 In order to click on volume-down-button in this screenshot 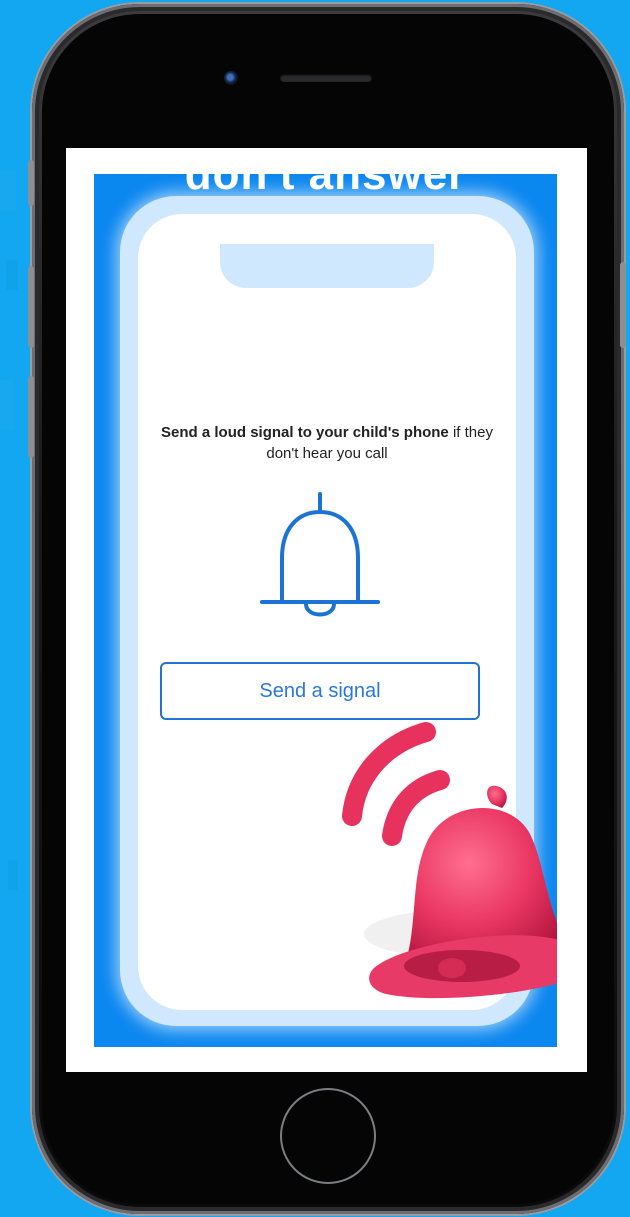, I will do `click(31, 417)`.